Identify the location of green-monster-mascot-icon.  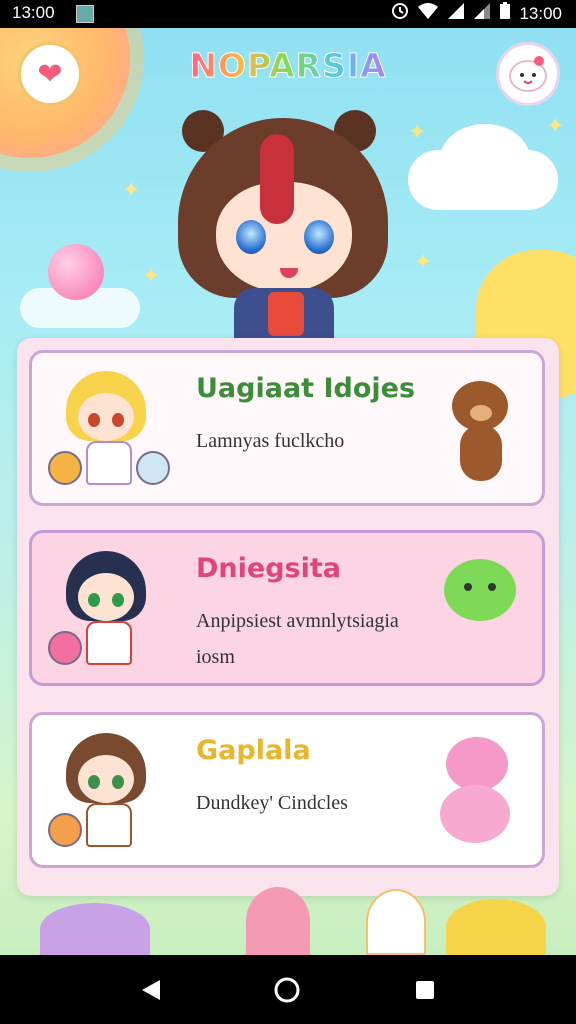
(481, 610).